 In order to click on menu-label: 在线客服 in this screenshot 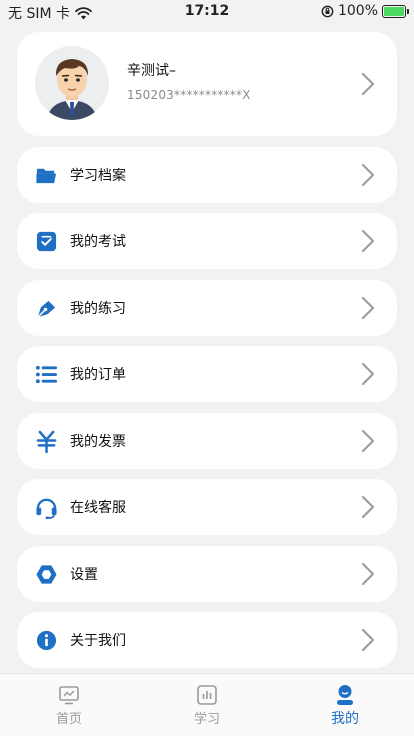, I will do `click(98, 508)`.